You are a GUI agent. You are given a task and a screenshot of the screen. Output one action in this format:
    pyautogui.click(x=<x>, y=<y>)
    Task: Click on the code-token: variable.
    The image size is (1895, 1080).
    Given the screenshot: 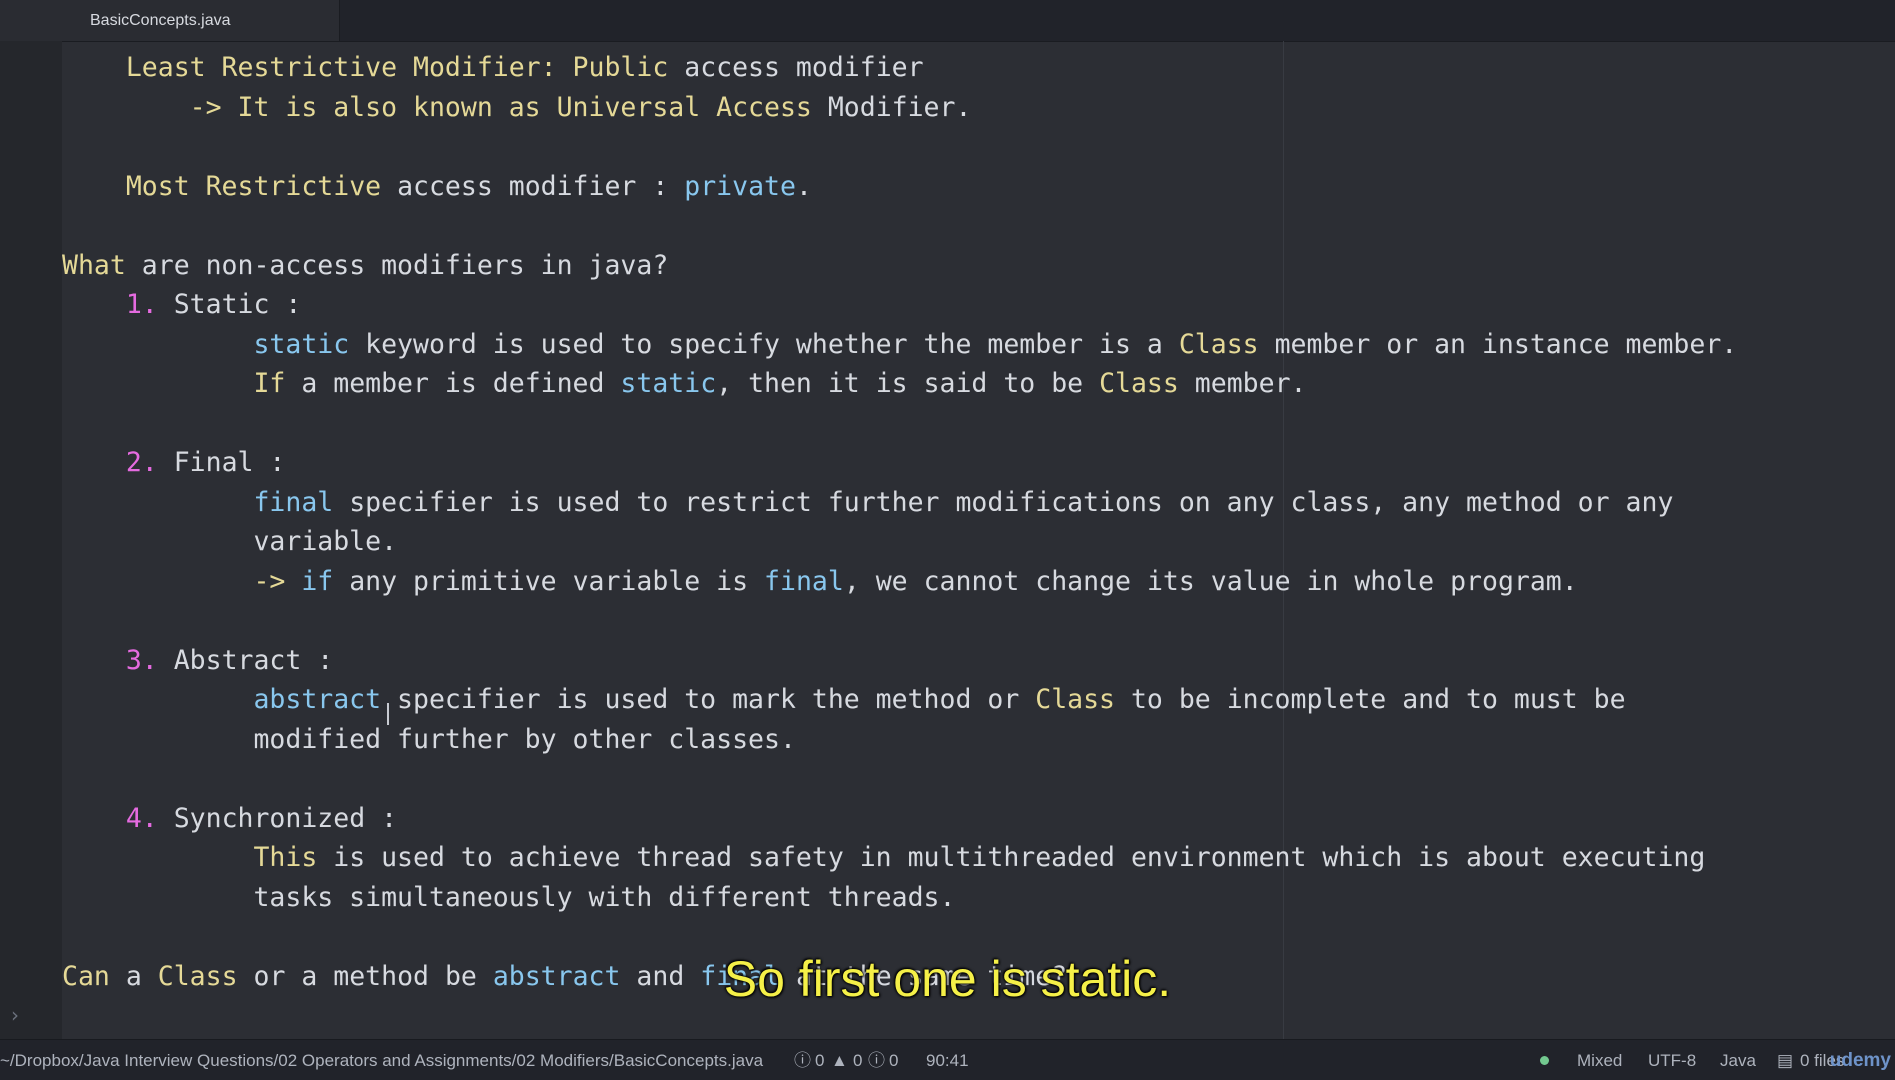 What is the action you would take?
    pyautogui.click(x=230, y=541)
    